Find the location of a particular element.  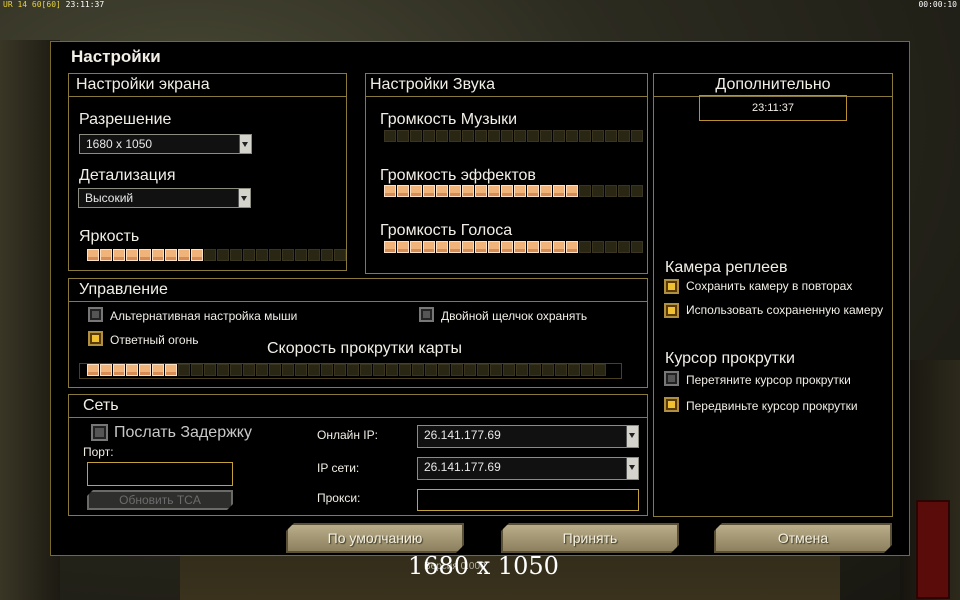

online-ip-select: 26.141.177.69 is located at coordinates (528, 436).